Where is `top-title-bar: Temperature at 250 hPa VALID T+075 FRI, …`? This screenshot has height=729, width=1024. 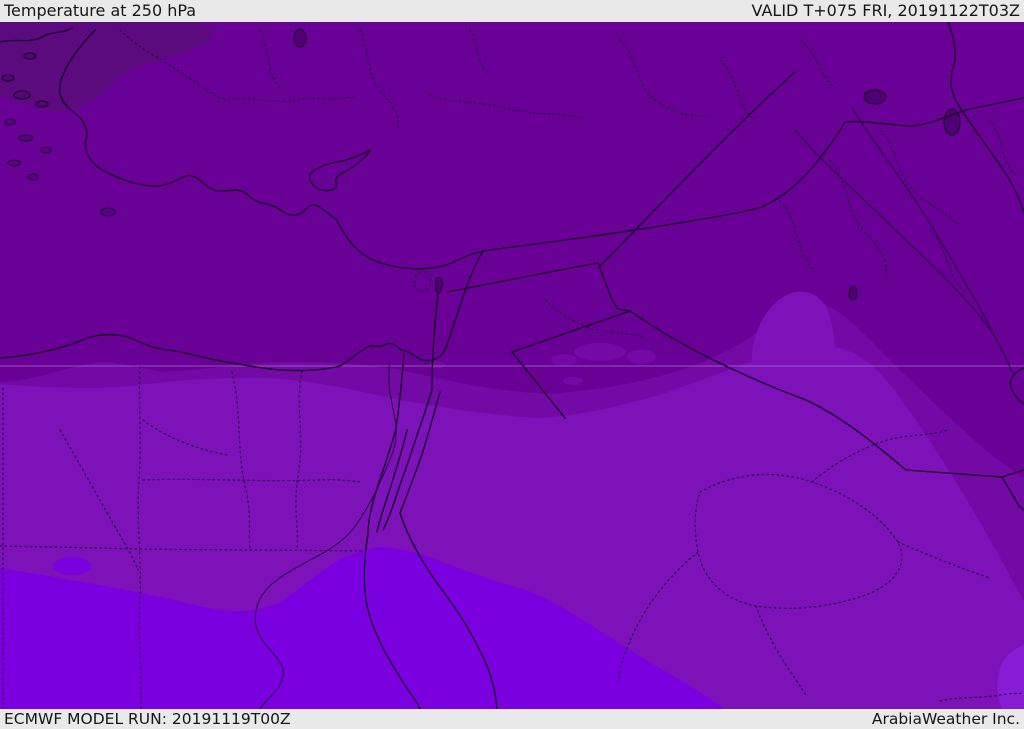 top-title-bar: Temperature at 250 hPa VALID T+075 FRI, … is located at coordinates (512, 11).